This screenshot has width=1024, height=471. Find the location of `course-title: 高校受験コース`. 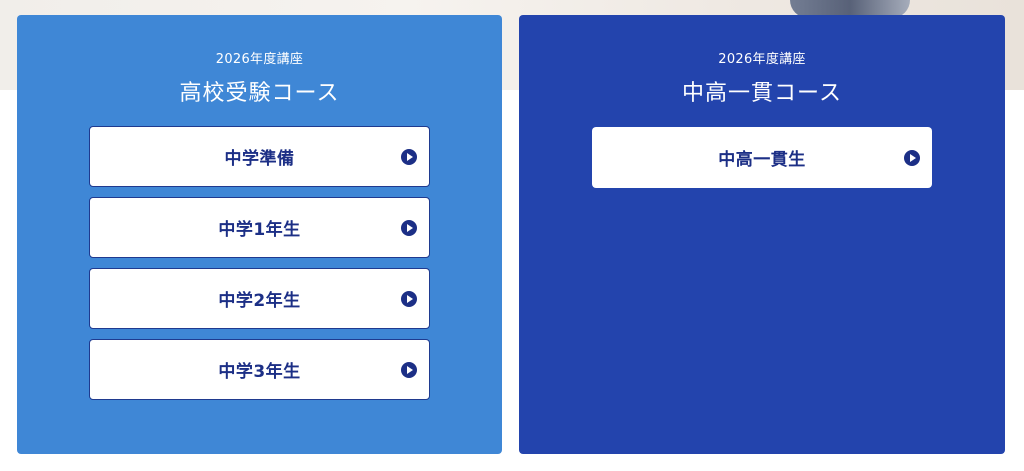

course-title: 高校受験コース is located at coordinates (259, 93).